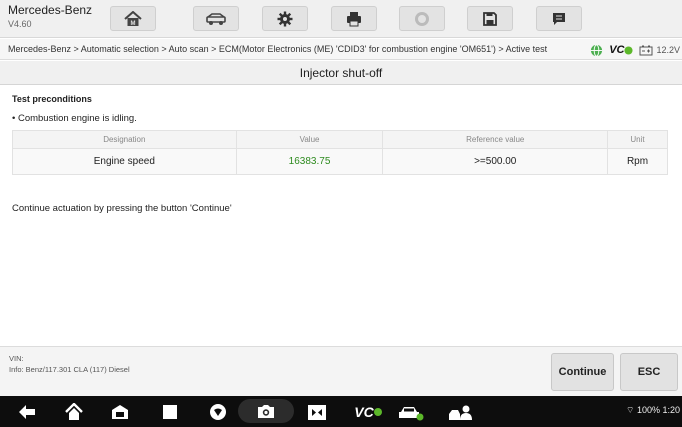 The width and height of the screenshot is (682, 427). I want to click on garage-nav-button, so click(120, 412).